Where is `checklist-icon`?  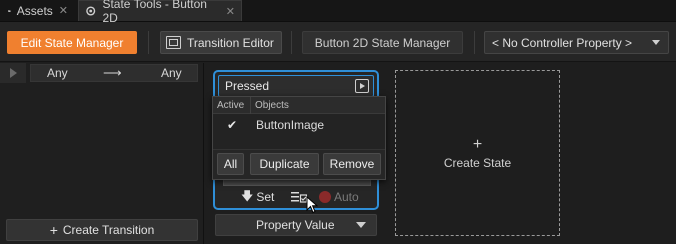
checklist-icon is located at coordinates (299, 197).